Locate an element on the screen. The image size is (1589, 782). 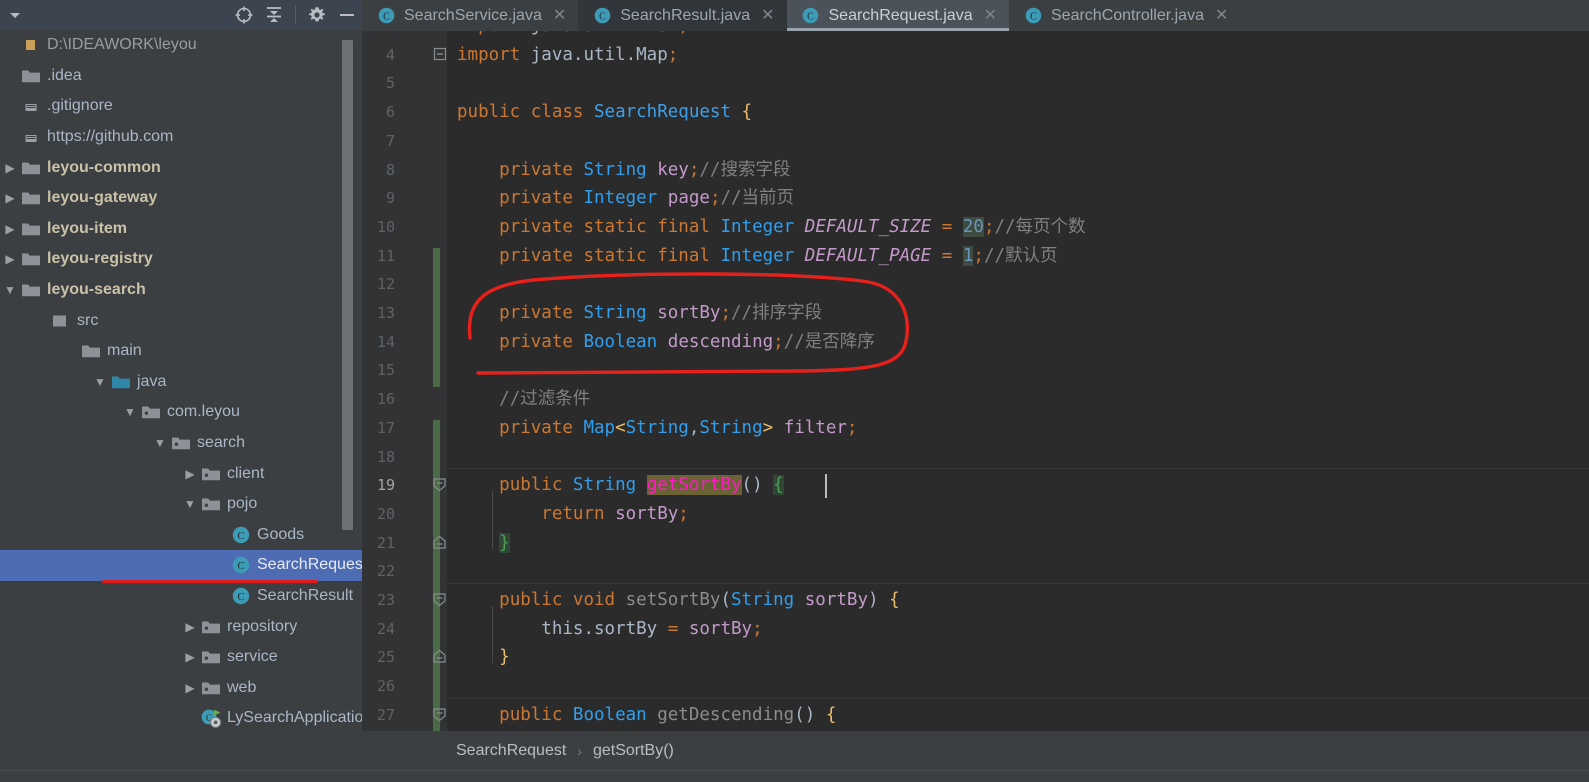
code-line: public String getSortBy() { is located at coordinates (1022, 485).